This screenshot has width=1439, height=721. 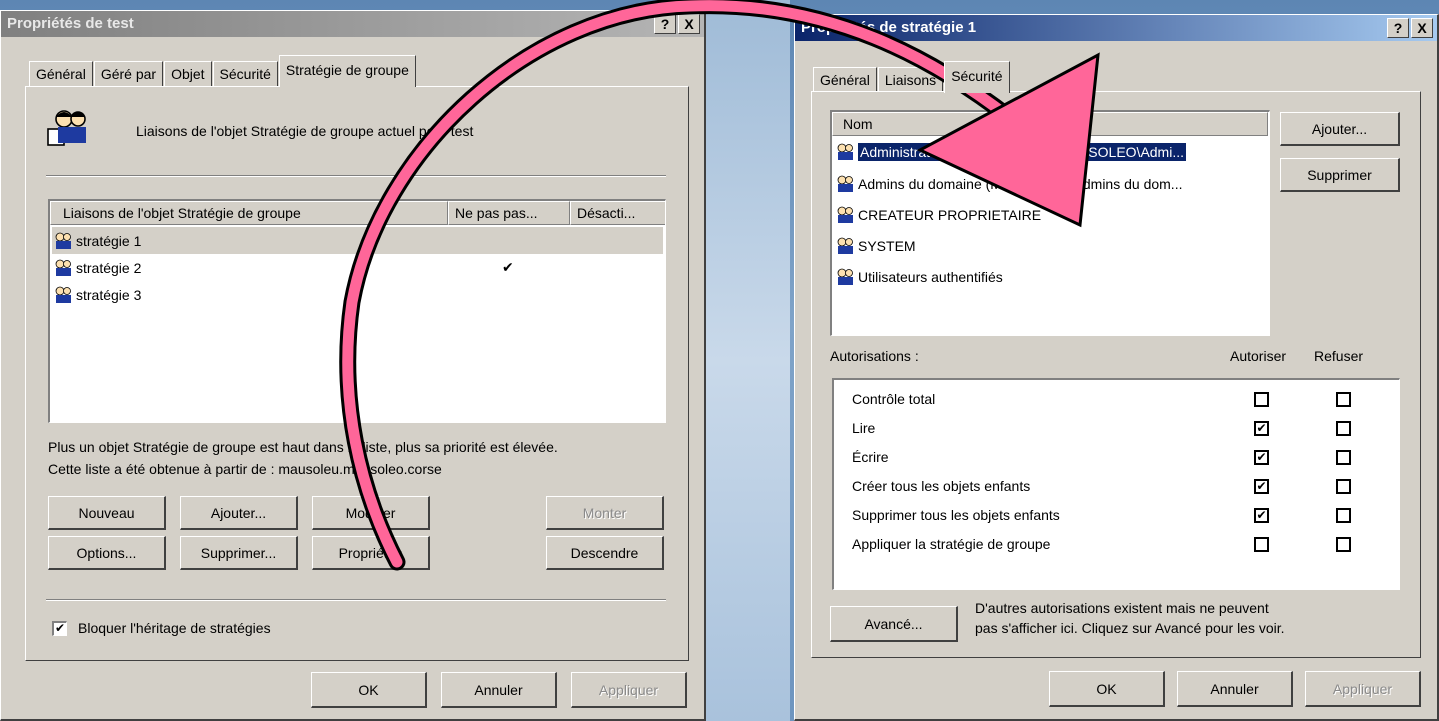 I want to click on desktop-background, so click(x=748, y=360).